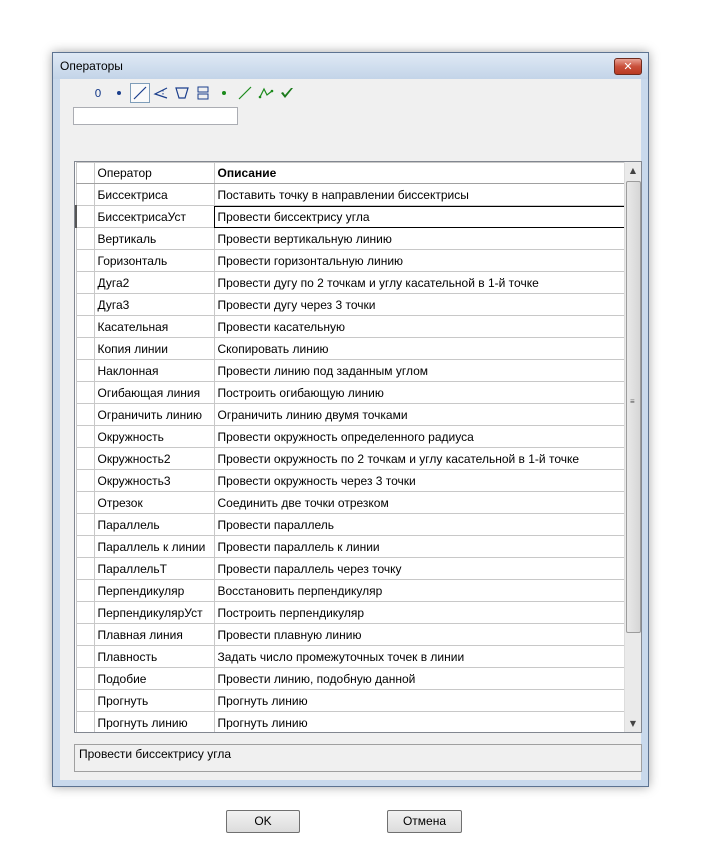  I want to click on angle-button, so click(161, 93).